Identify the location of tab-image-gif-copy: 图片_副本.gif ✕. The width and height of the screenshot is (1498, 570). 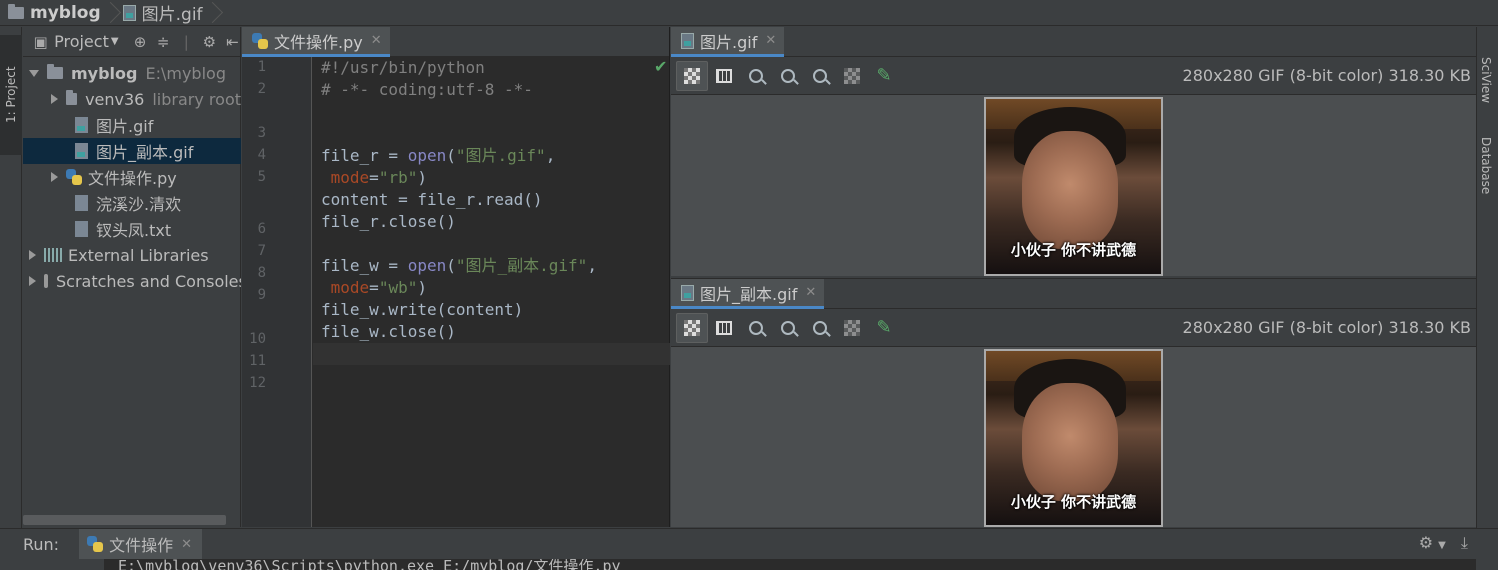
(748, 294).